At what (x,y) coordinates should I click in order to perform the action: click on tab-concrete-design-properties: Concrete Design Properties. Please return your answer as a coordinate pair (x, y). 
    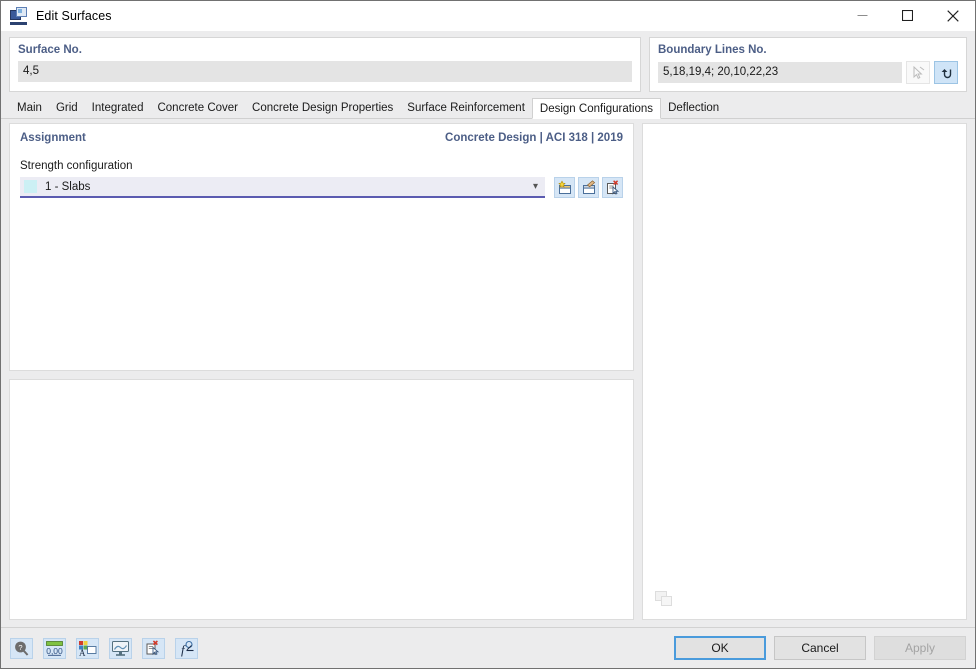
    Looking at the image, I should click on (322, 108).